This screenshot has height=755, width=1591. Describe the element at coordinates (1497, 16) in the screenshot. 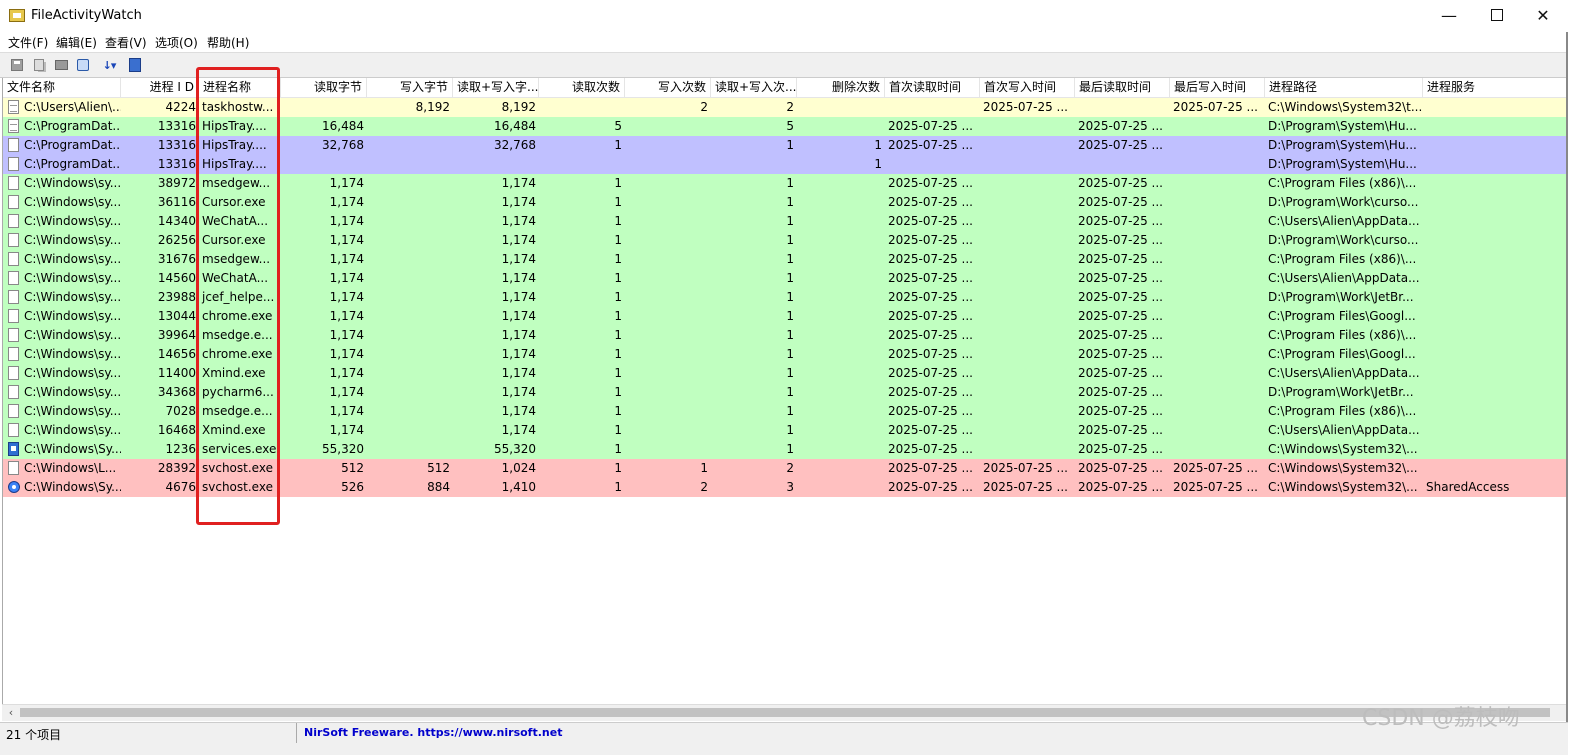

I see `maximize-button` at that location.